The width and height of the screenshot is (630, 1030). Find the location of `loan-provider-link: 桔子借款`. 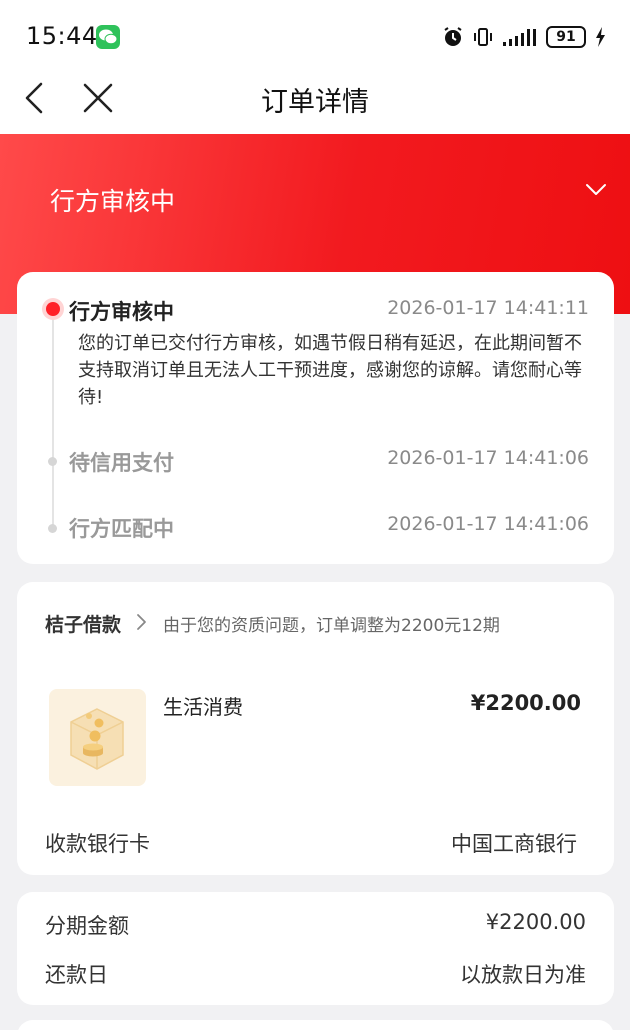

loan-provider-link: 桔子借款 is located at coordinates (83, 623).